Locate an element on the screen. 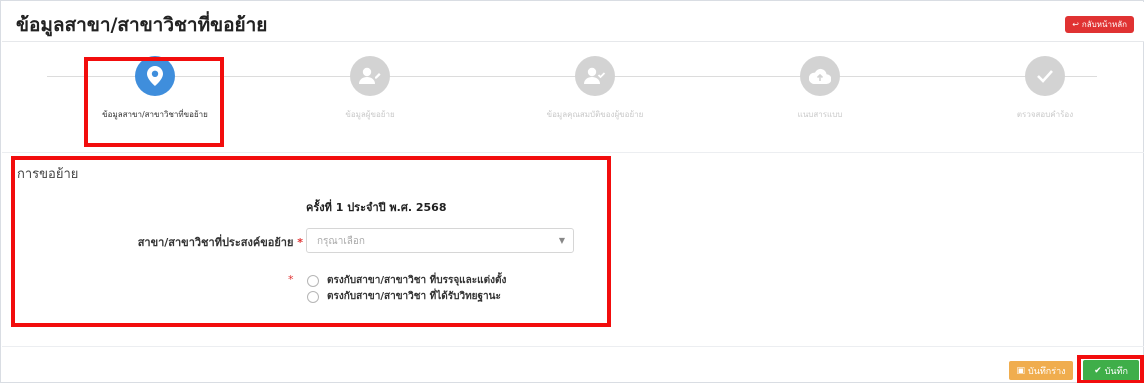 This screenshot has height=383, width=1144. save-draft-button: ▣ บันทึกร่าง is located at coordinates (1041, 370).